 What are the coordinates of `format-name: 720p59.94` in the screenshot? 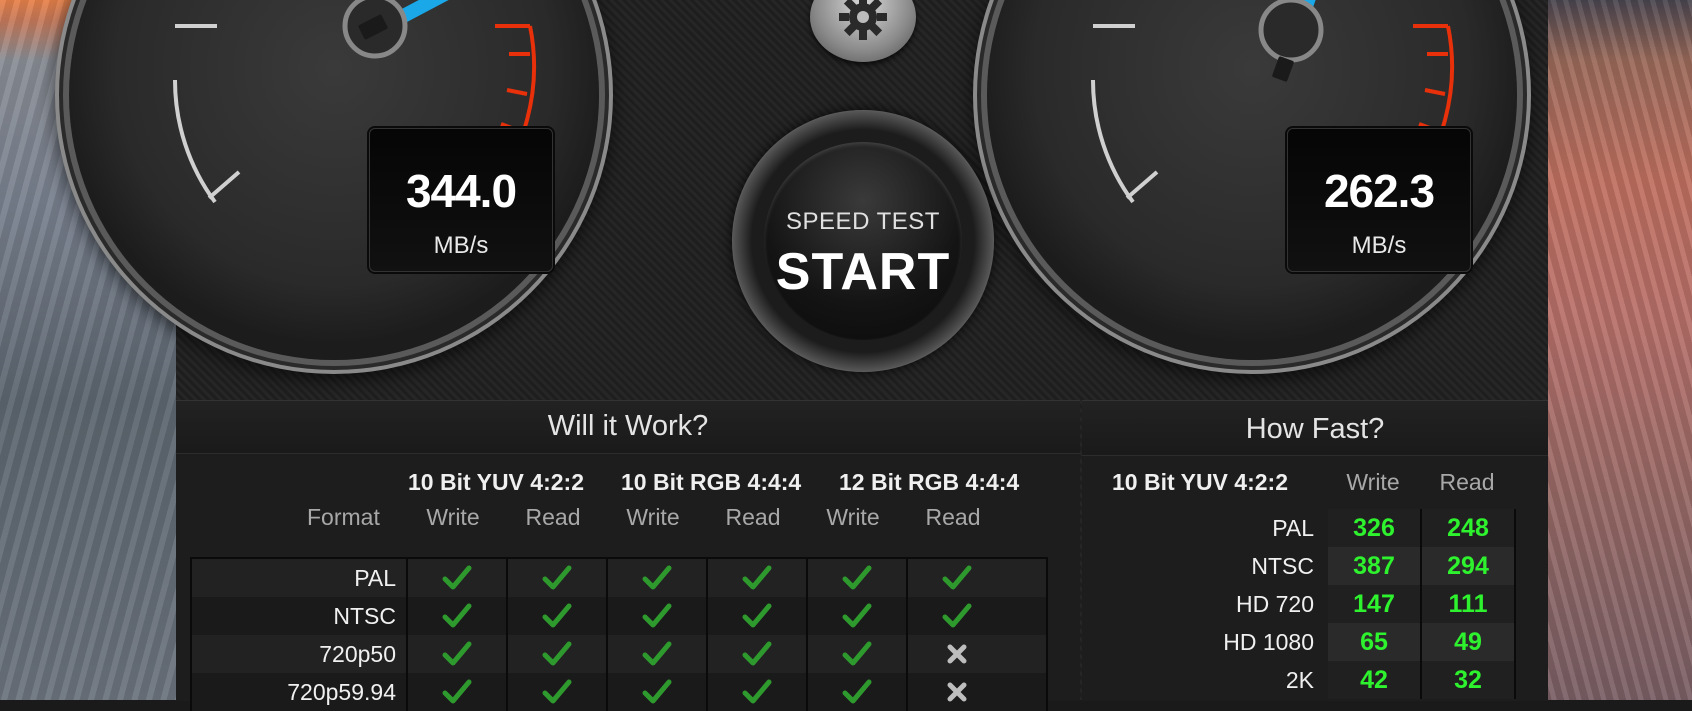 It's located at (300, 692).